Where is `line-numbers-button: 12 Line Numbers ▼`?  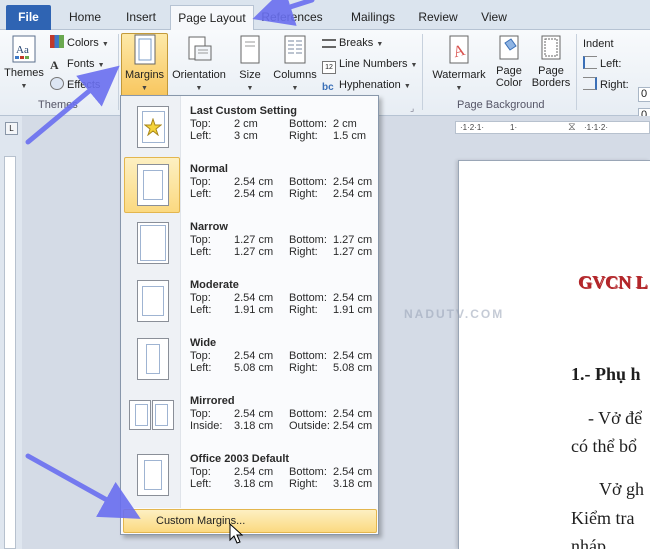 line-numbers-button: 12 Line Numbers ▼ is located at coordinates (370, 64).